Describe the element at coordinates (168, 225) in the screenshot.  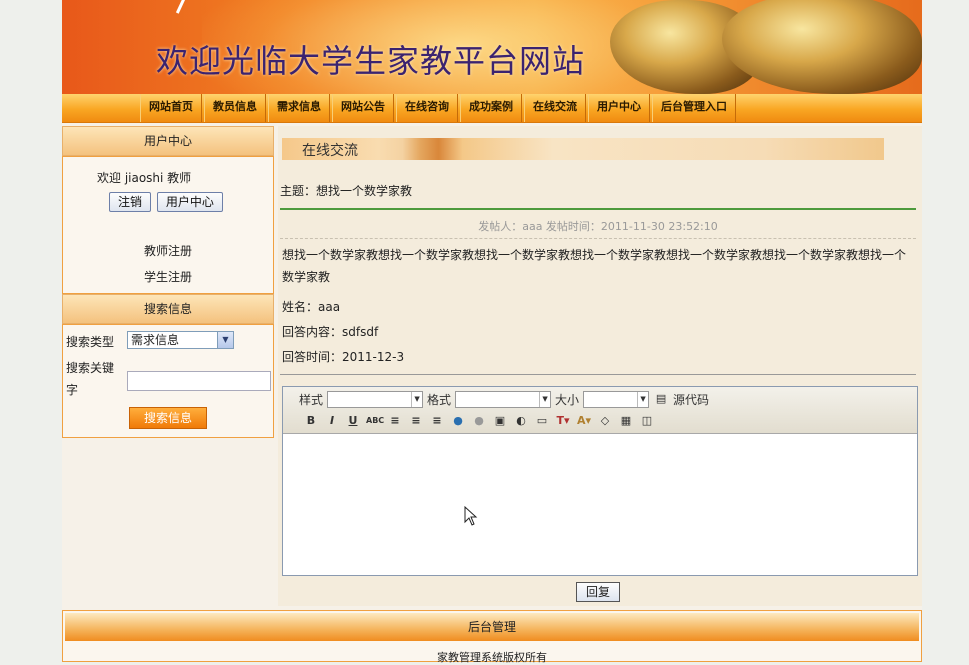
I see `user-panel: 欢迎 jiaoshi 教师 注销 用户中心 教师注册 学生注册` at that location.